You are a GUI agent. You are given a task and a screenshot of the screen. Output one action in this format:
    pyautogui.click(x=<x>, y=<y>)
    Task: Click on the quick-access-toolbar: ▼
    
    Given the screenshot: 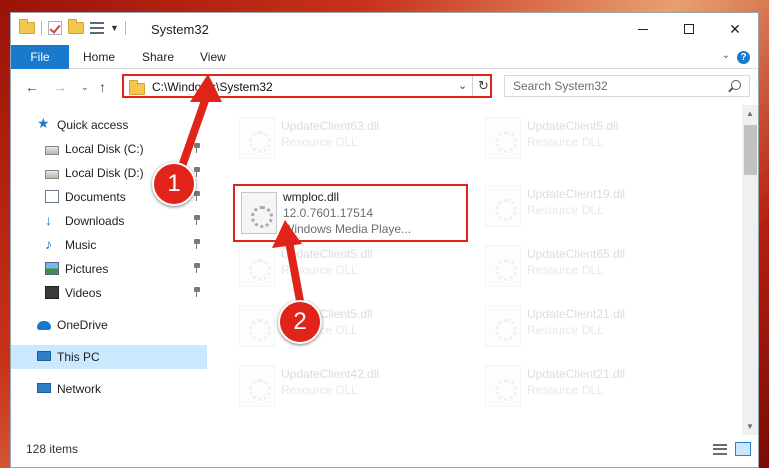 What is the action you would take?
    pyautogui.click(x=72, y=27)
    